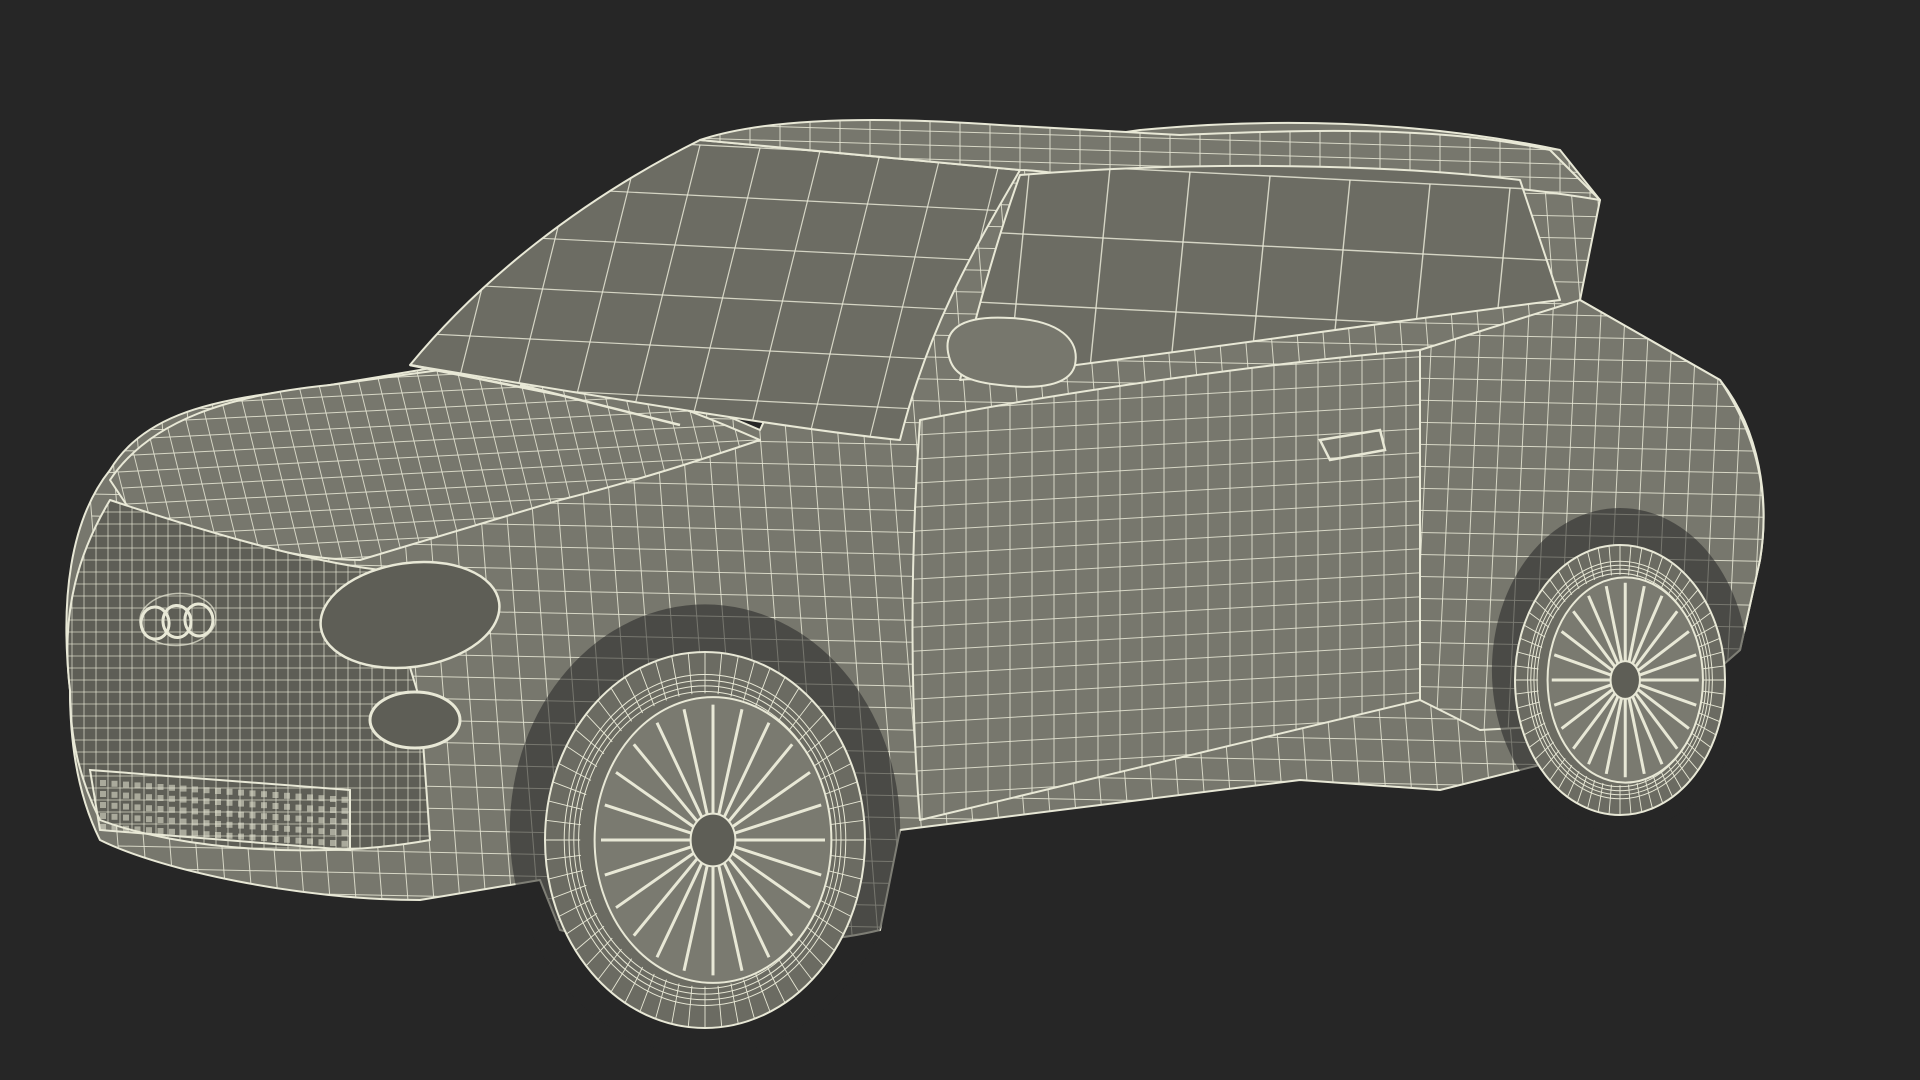  I want to click on side-mirror, so click(1011, 352).